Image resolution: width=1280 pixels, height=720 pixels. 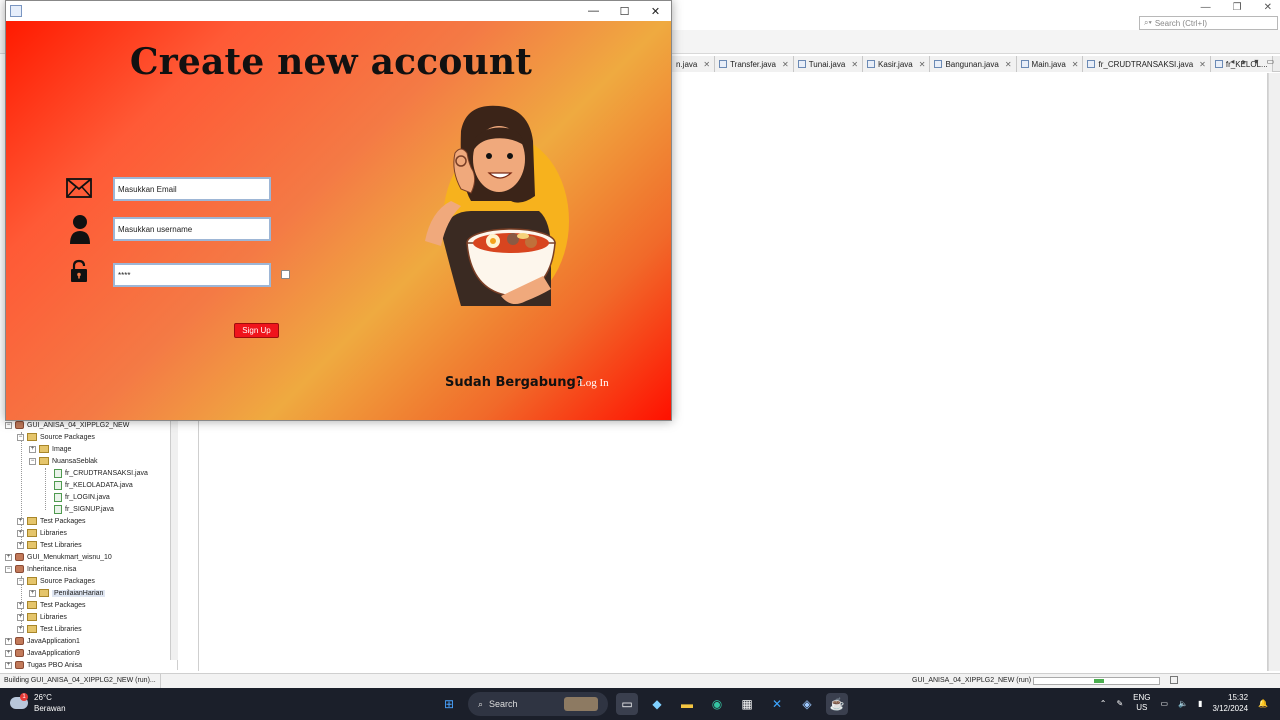 I want to click on project-icon, so click(x=19, y=557).